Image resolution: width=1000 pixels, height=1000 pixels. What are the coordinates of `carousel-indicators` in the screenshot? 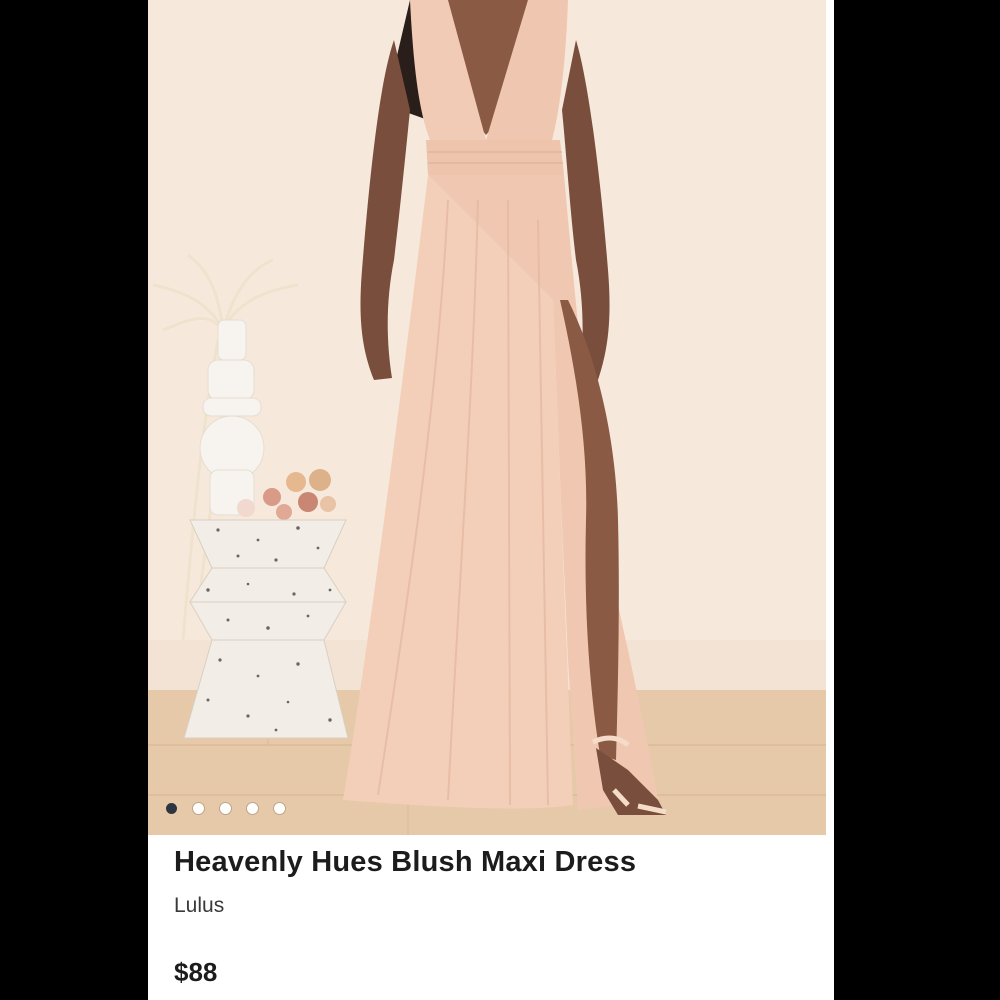 It's located at (225, 808).